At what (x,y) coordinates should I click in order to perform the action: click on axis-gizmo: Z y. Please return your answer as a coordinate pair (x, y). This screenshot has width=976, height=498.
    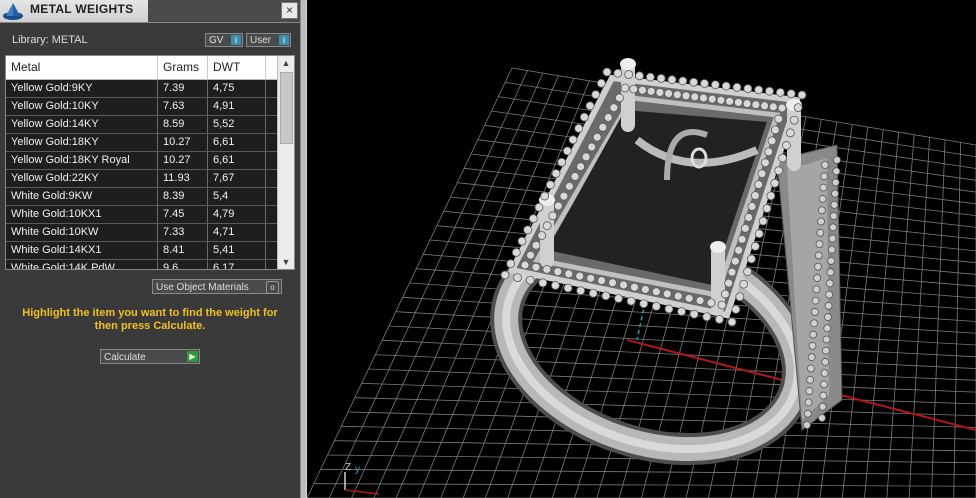
    Looking at the image, I should click on (362, 478).